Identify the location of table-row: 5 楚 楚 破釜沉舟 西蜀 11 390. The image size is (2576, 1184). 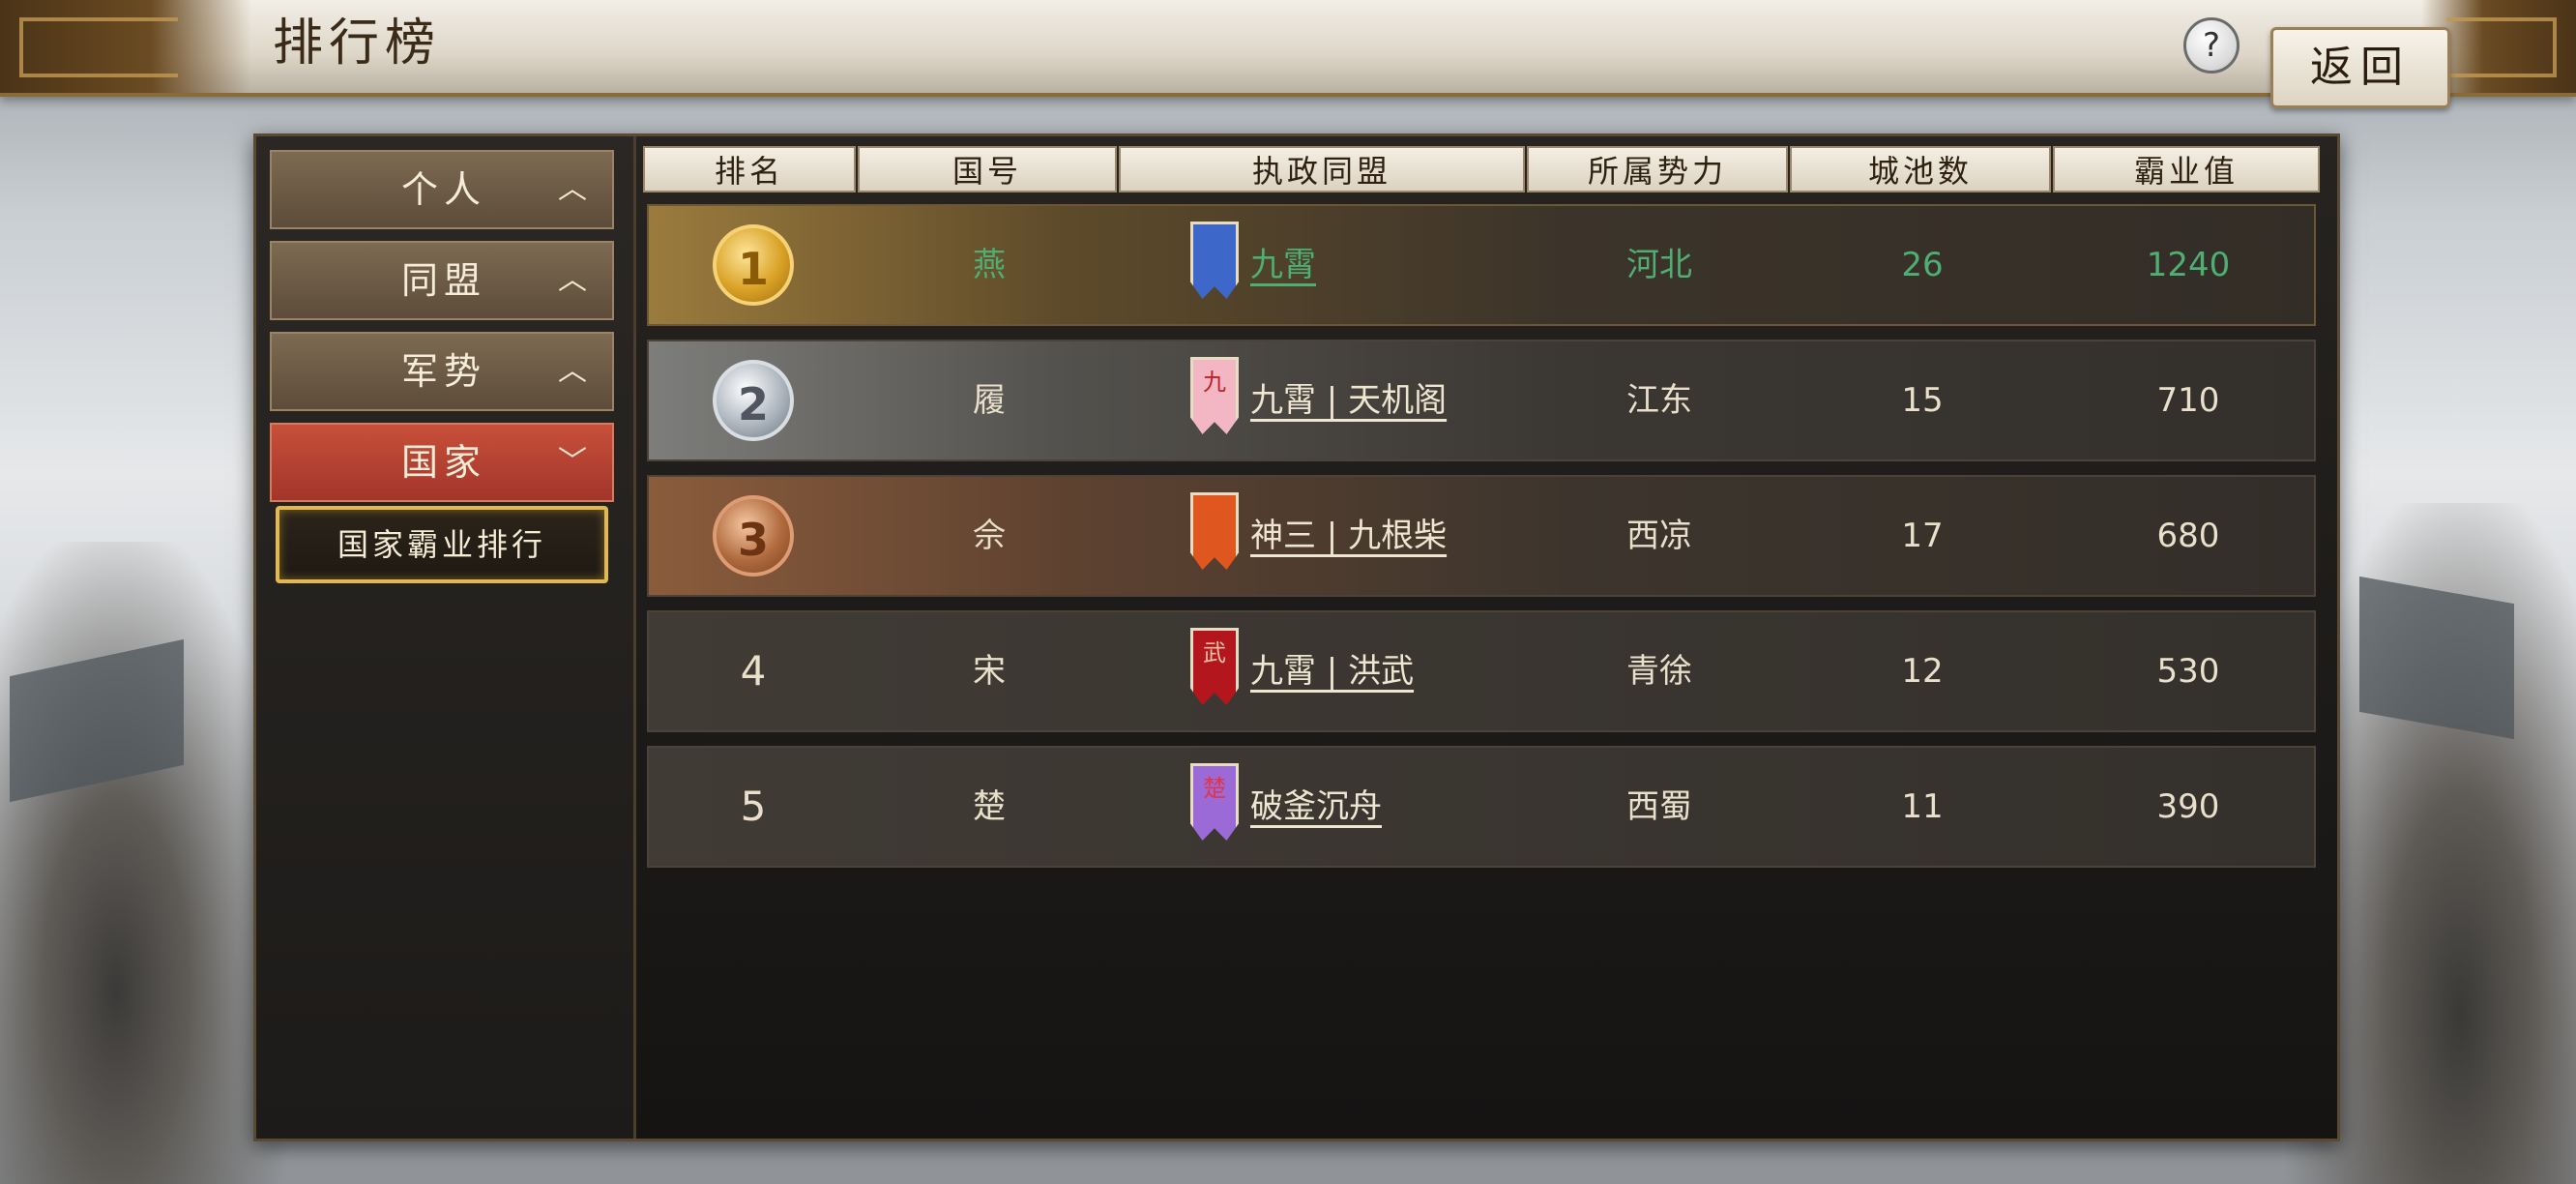
(1481, 807).